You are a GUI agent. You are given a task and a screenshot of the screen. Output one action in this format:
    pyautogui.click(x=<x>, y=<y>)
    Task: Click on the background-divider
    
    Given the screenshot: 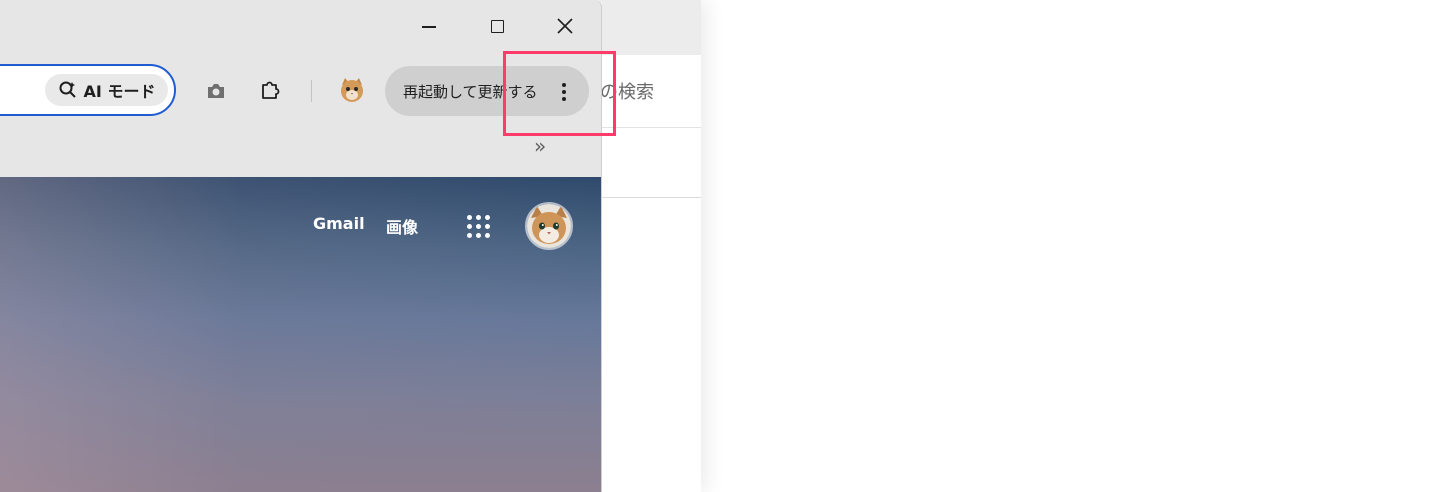 What is the action you would take?
    pyautogui.click(x=648, y=197)
    